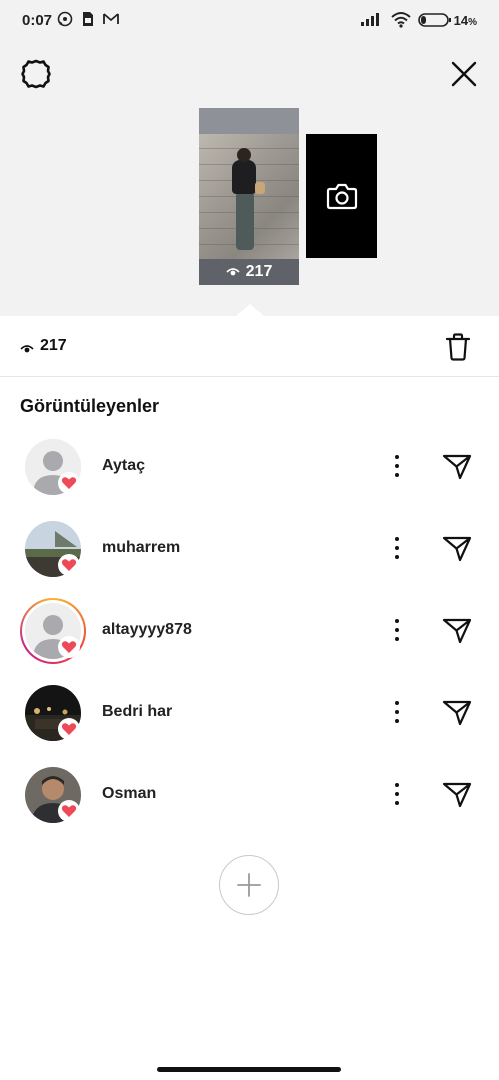 The width and height of the screenshot is (499, 1080). I want to click on viewer-name: Bedri har, so click(137, 712).